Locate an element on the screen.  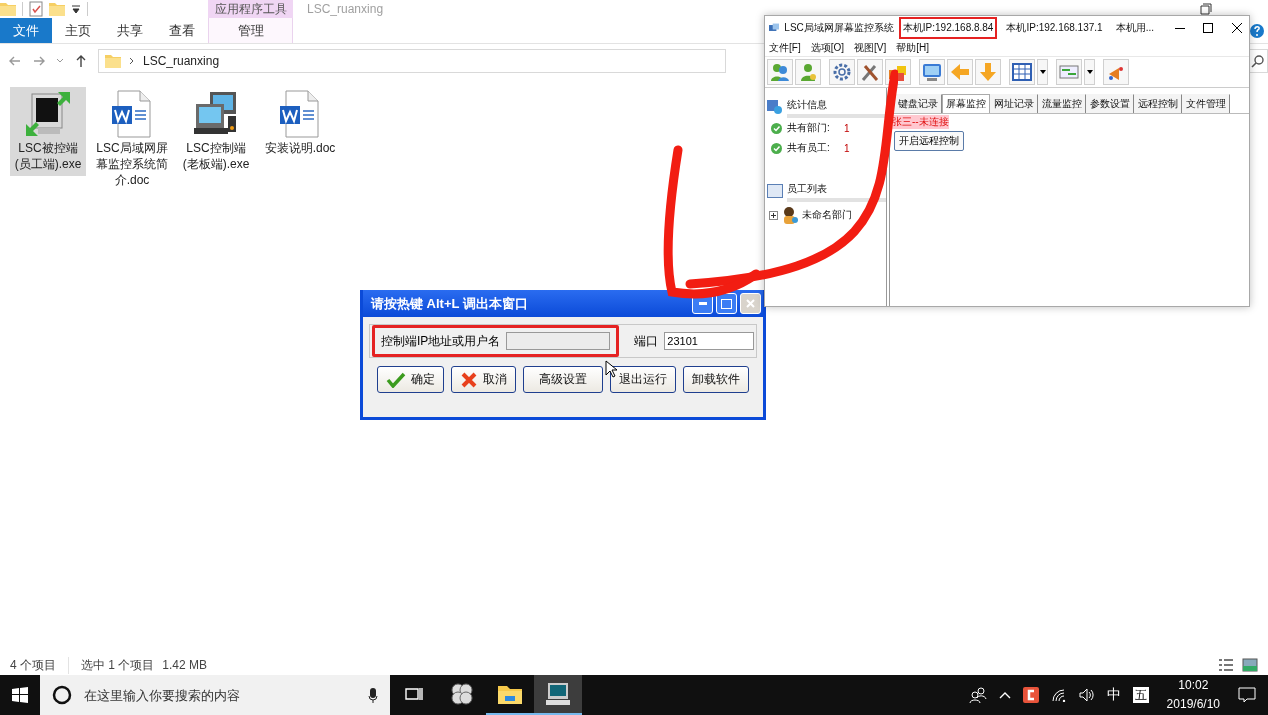
context-group-label: 应用程序工具 is located at coordinates (250, 9).